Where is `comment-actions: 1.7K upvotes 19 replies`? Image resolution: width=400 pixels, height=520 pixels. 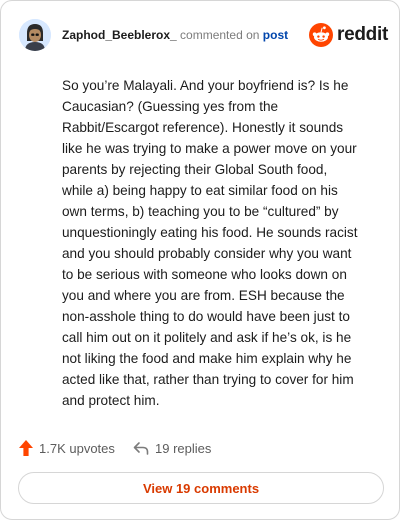
comment-actions: 1.7K upvotes 19 replies is located at coordinates (169, 448).